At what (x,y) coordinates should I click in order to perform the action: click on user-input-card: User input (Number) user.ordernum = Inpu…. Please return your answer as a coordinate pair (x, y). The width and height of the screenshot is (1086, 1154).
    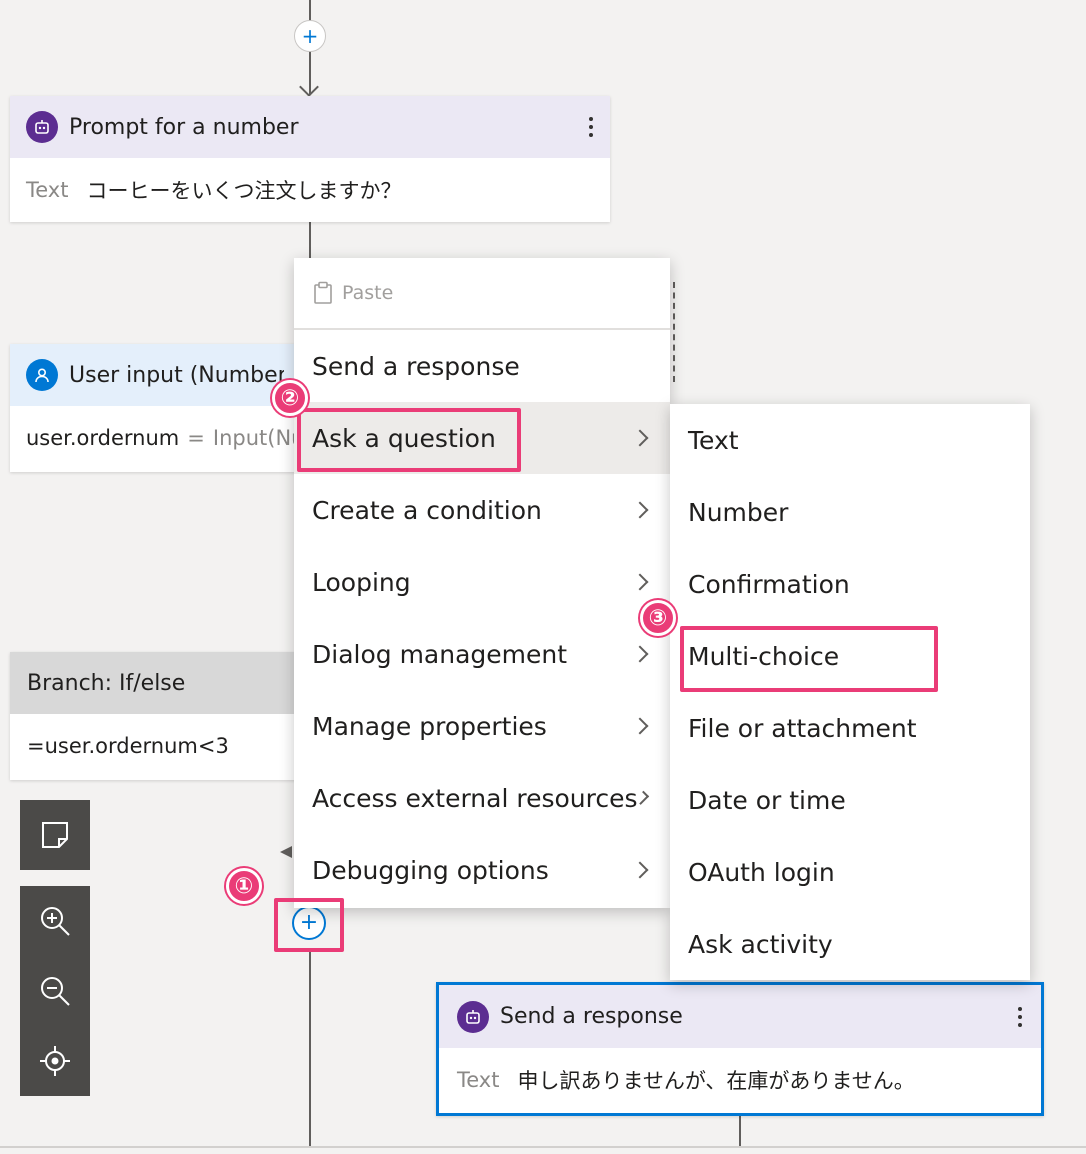
    Looking at the image, I should click on (155, 408).